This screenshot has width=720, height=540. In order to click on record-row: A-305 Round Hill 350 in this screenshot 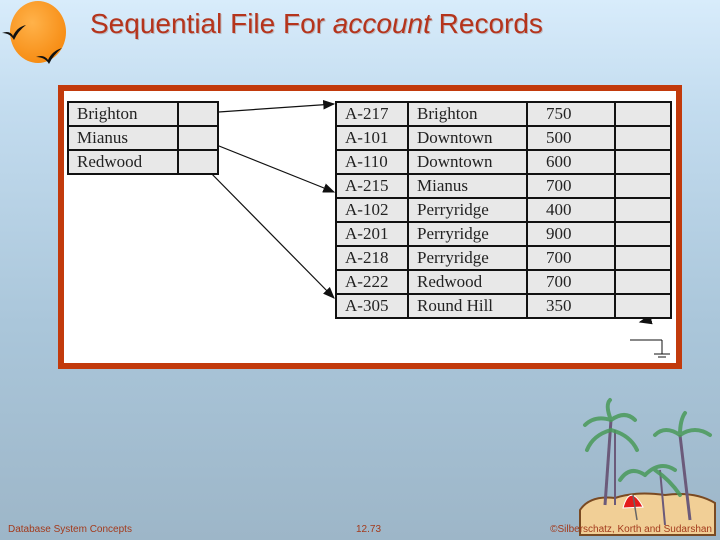, I will do `click(503, 306)`.